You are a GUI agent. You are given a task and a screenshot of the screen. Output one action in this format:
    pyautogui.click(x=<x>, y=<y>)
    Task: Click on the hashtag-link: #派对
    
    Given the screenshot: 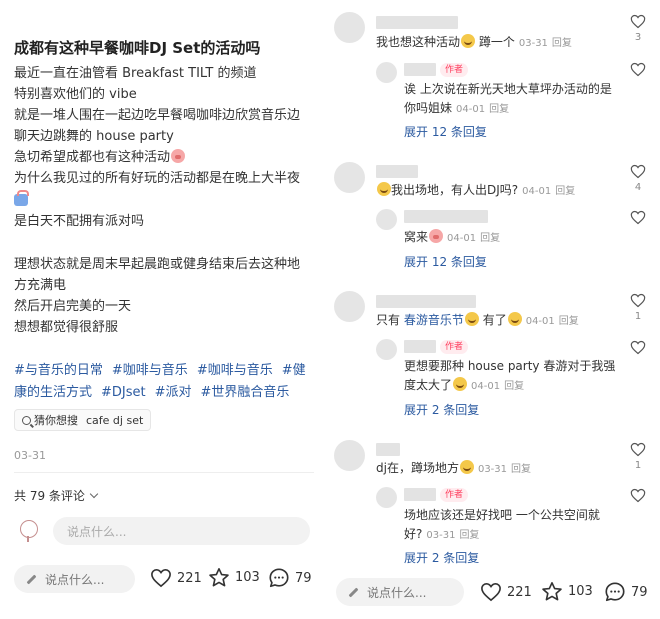 What is the action you would take?
    pyautogui.click(x=173, y=392)
    